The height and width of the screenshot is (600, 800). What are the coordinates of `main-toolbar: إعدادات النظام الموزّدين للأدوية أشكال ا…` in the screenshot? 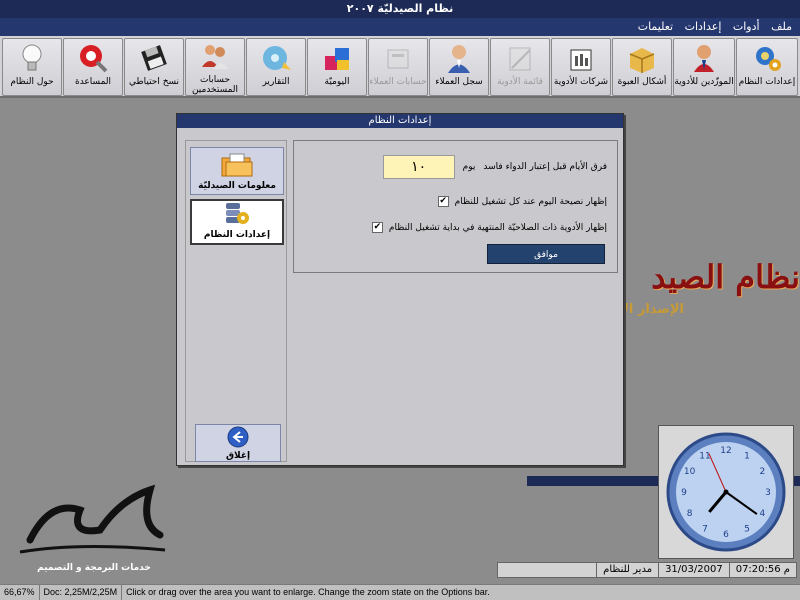 It's located at (400, 67).